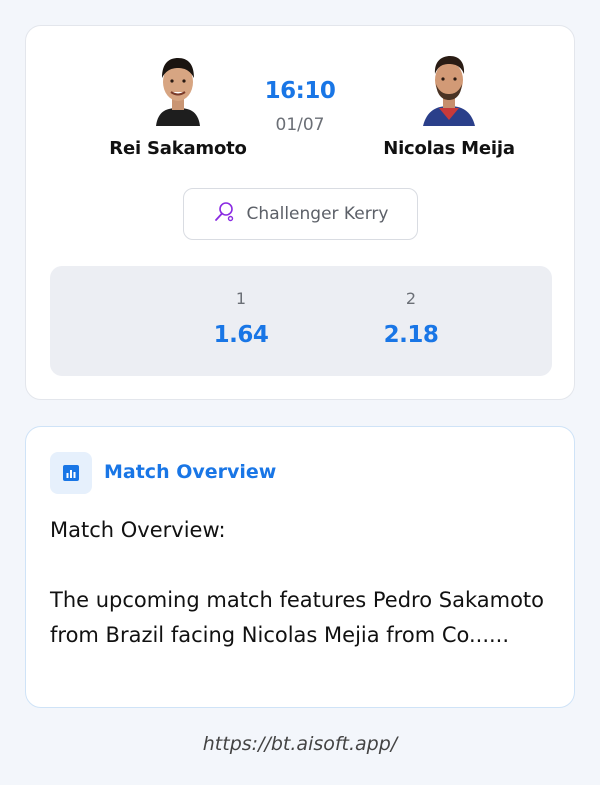 The image size is (600, 785). I want to click on odds-home-label: 1, so click(241, 298).